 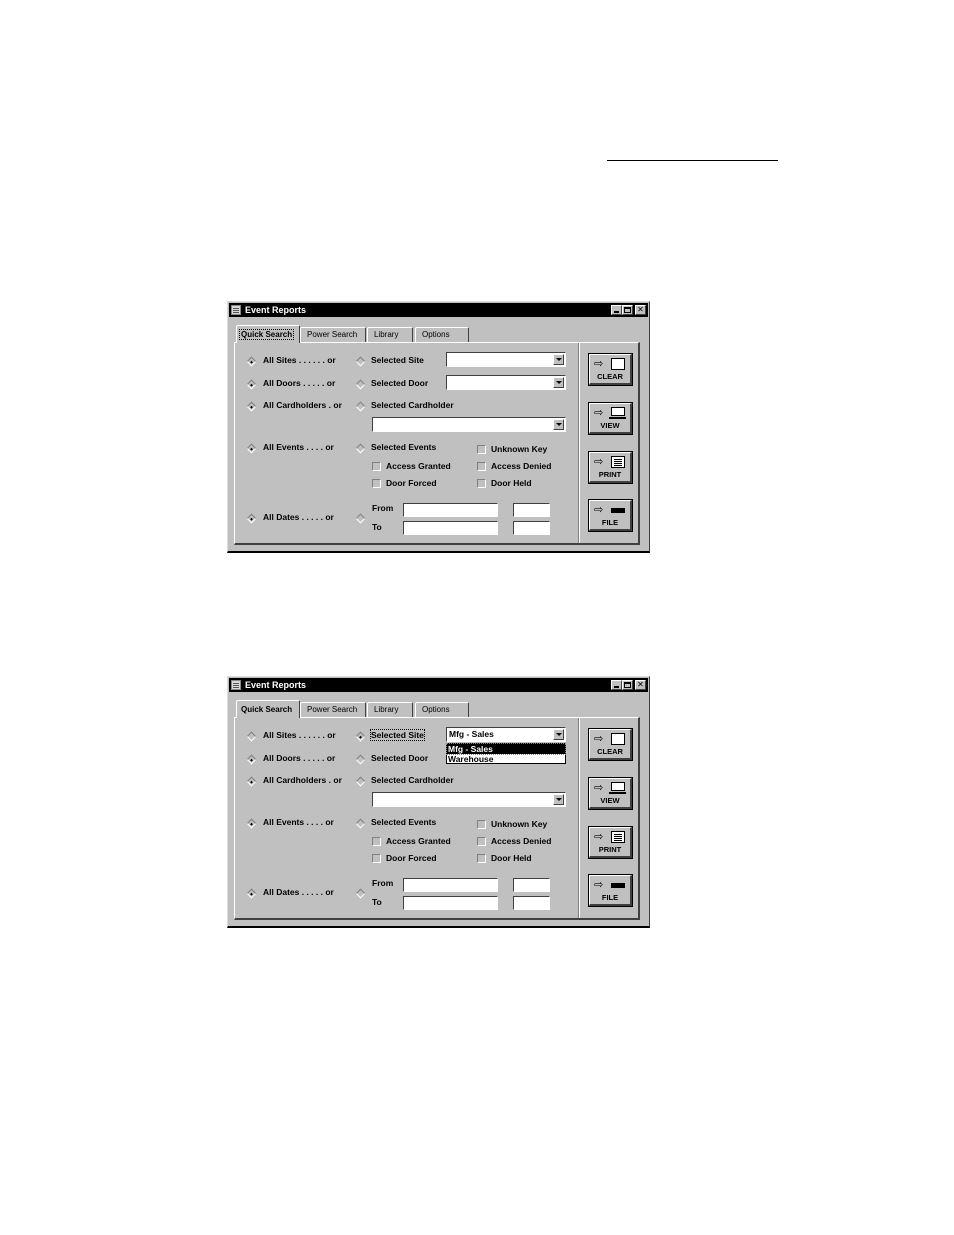 What do you see at coordinates (298, 447) in the screenshot?
I see `all-events-label: All Events . . . . or` at bounding box center [298, 447].